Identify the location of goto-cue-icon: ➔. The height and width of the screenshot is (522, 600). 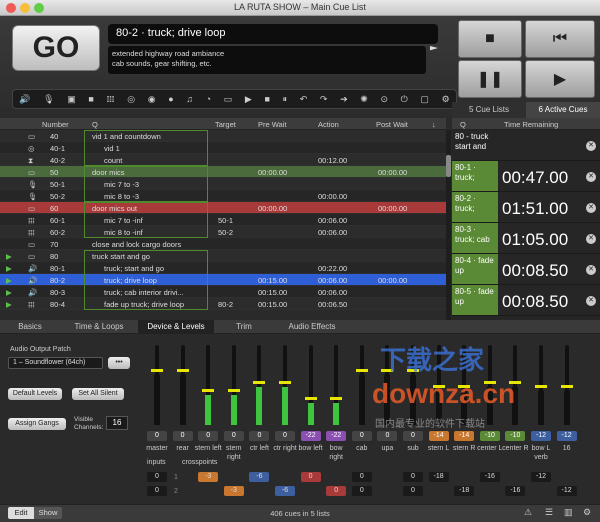
(344, 99).